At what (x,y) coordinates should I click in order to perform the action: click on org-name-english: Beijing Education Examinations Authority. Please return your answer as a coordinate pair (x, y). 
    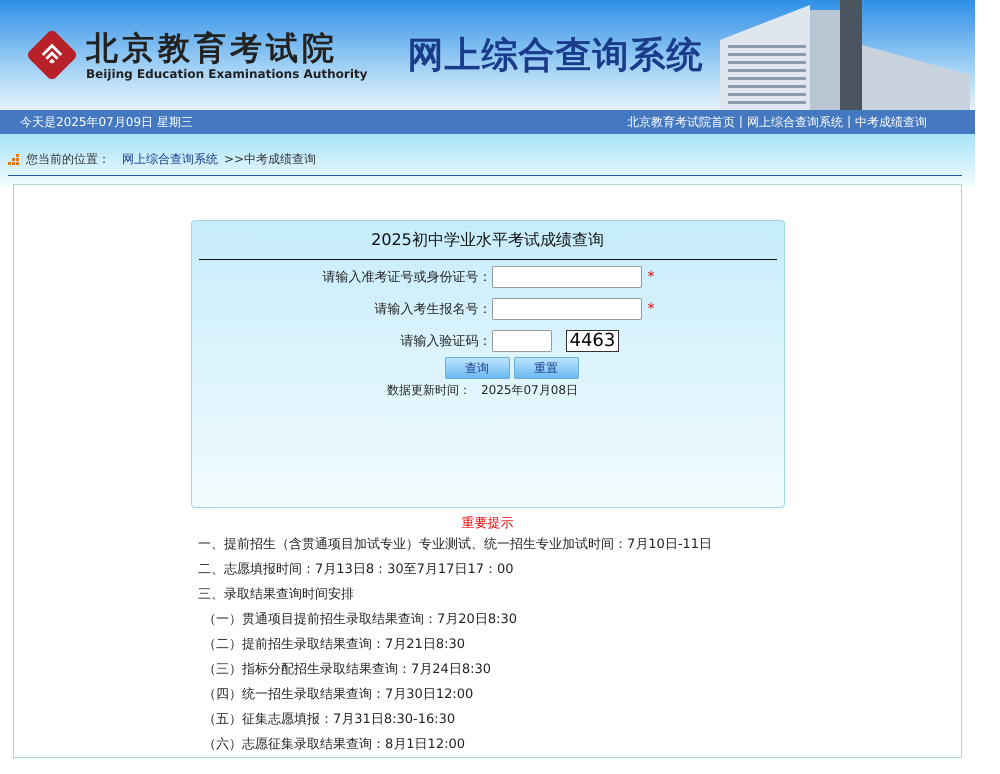
    Looking at the image, I should click on (227, 74).